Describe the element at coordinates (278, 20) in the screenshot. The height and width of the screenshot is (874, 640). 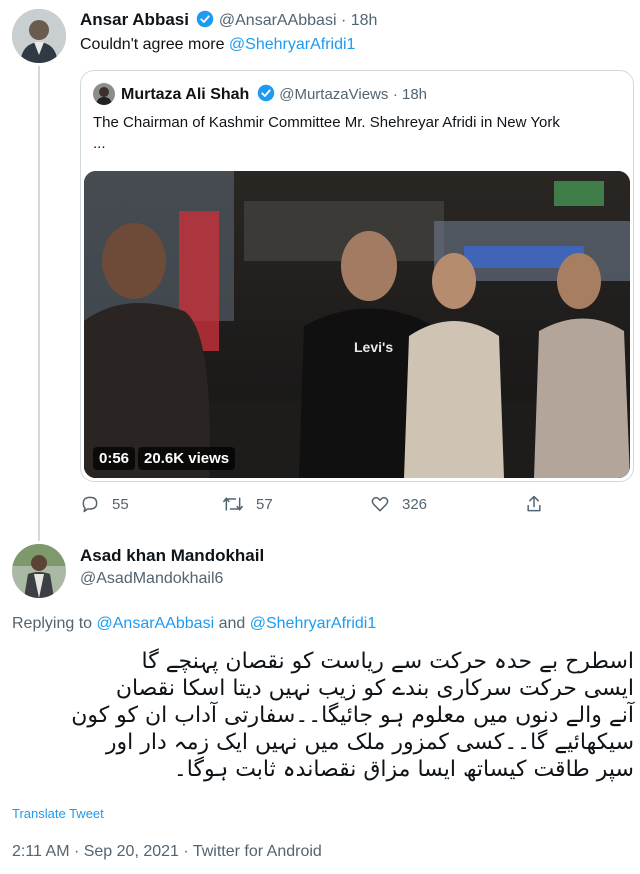
I see `author-handle: @AnsarAAbbasi` at that location.